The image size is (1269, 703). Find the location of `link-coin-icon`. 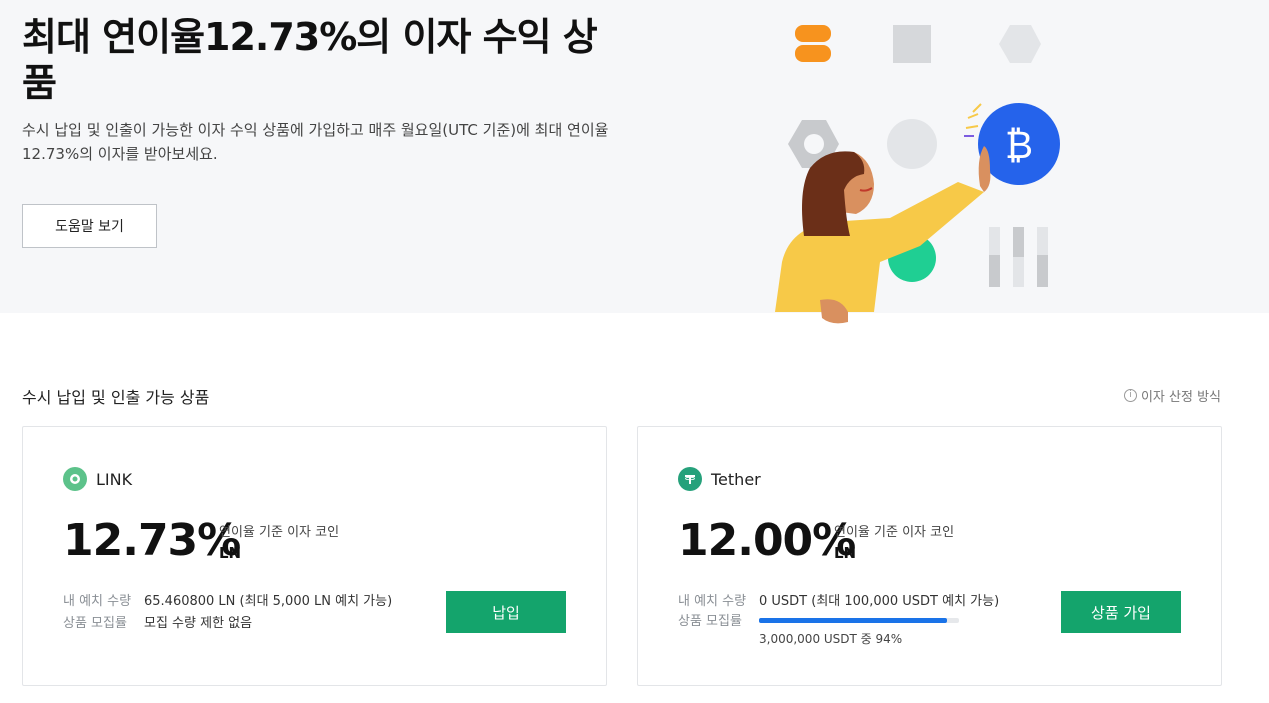

link-coin-icon is located at coordinates (75, 479).